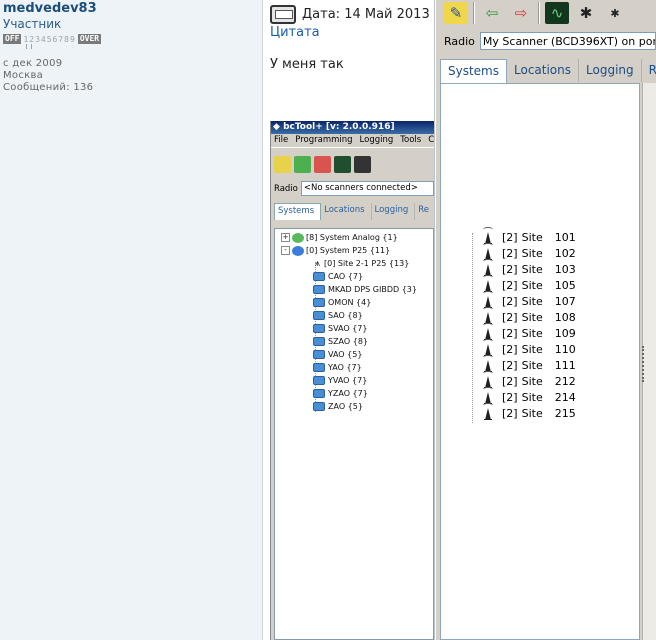  I want to click on mini-tree-label: [8] System Analog {1}, so click(352, 237).